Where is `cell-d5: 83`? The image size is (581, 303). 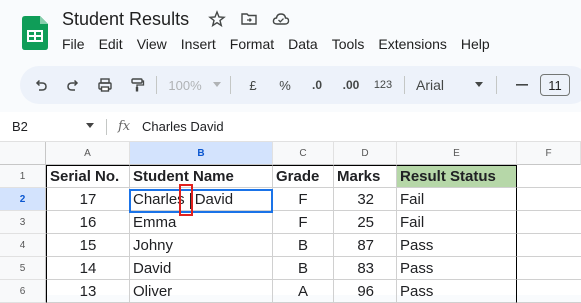
cell-d5: 83 is located at coordinates (365, 268).